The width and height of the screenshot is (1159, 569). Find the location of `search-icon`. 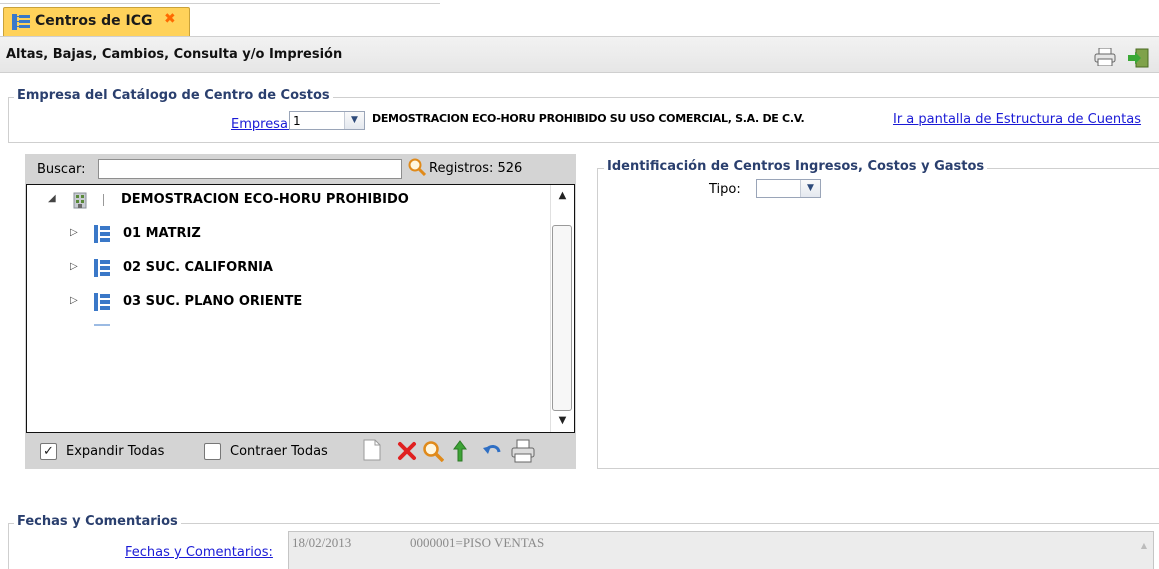

search-icon is located at coordinates (433, 452).